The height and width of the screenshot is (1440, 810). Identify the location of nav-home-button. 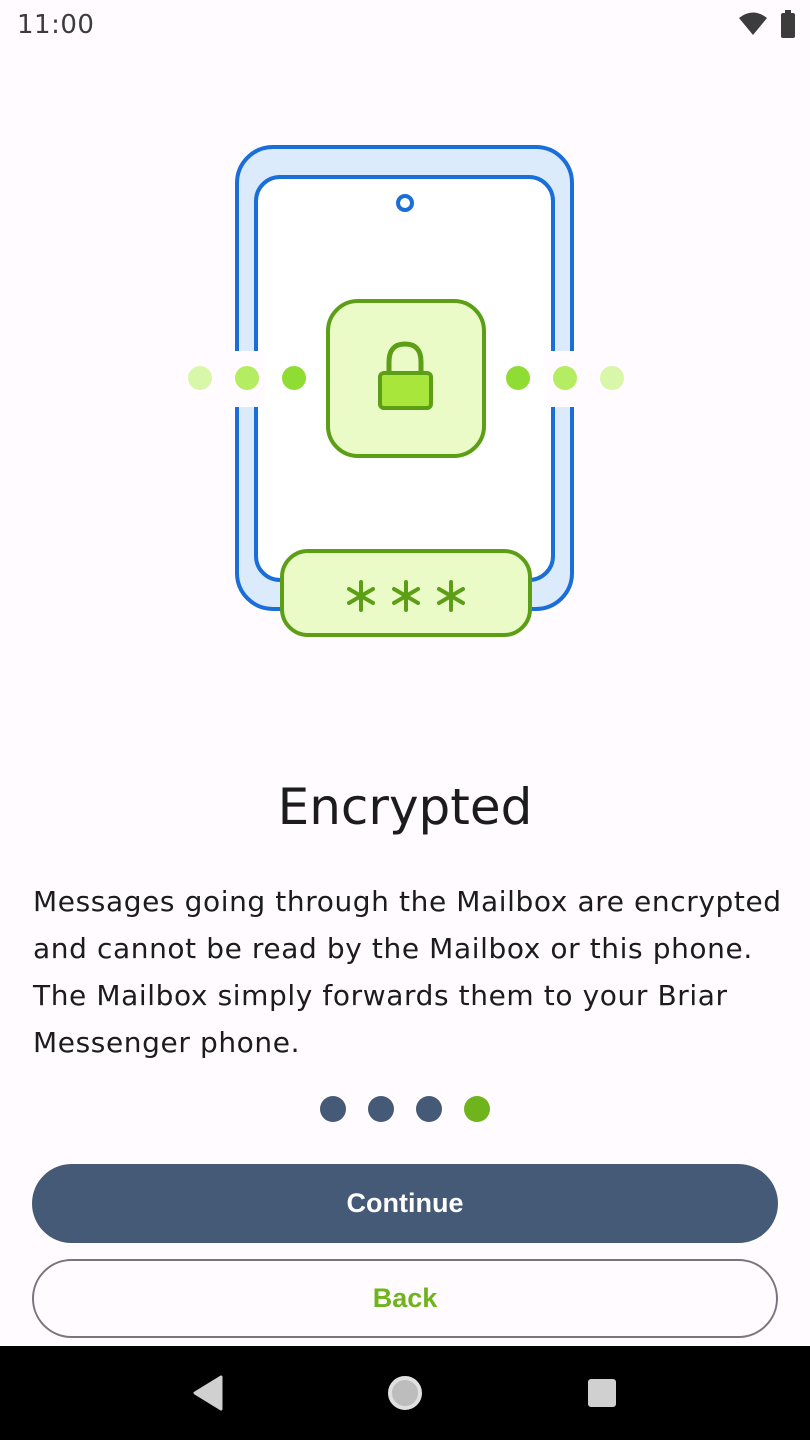
(405, 1393).